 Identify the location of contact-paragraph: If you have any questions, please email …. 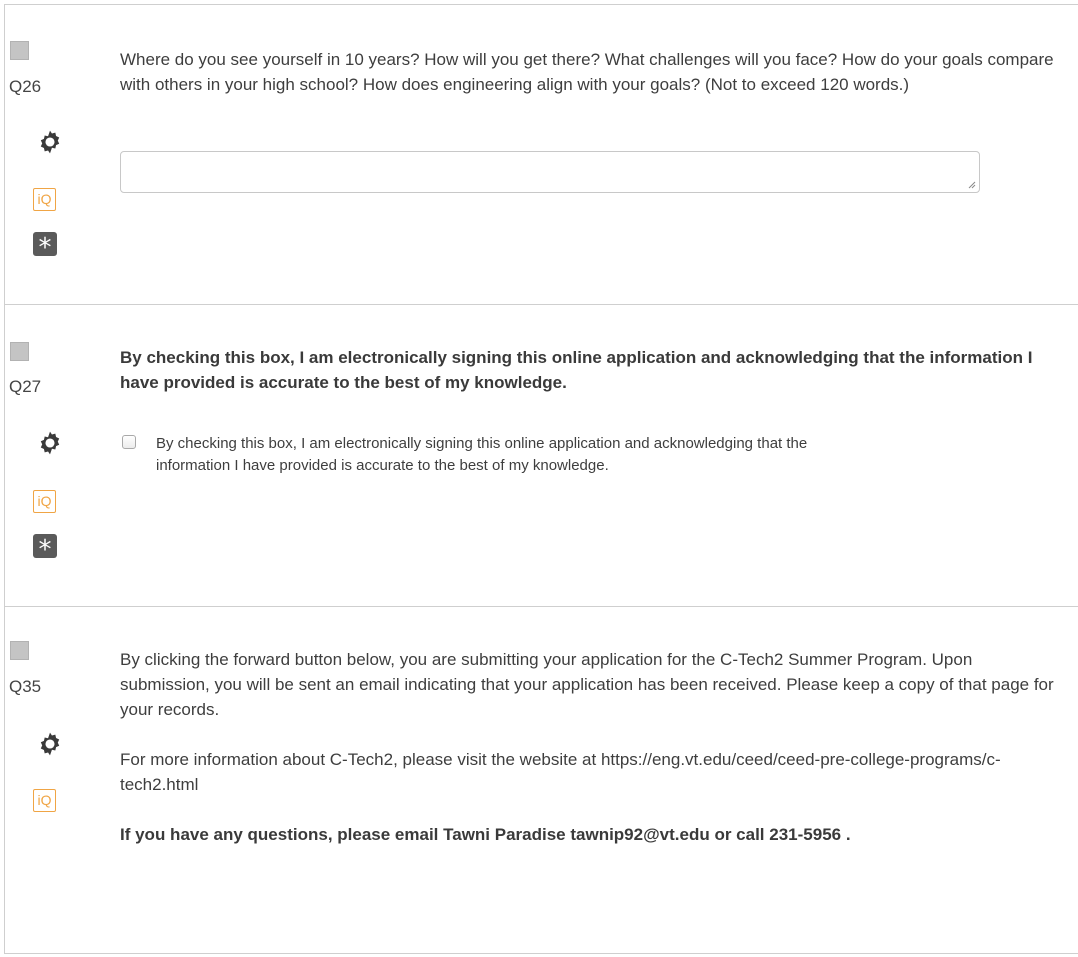
(485, 834).